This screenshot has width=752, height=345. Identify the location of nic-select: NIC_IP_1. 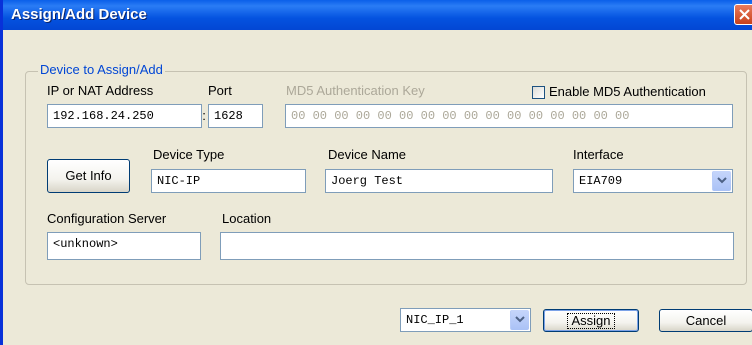
(465, 320).